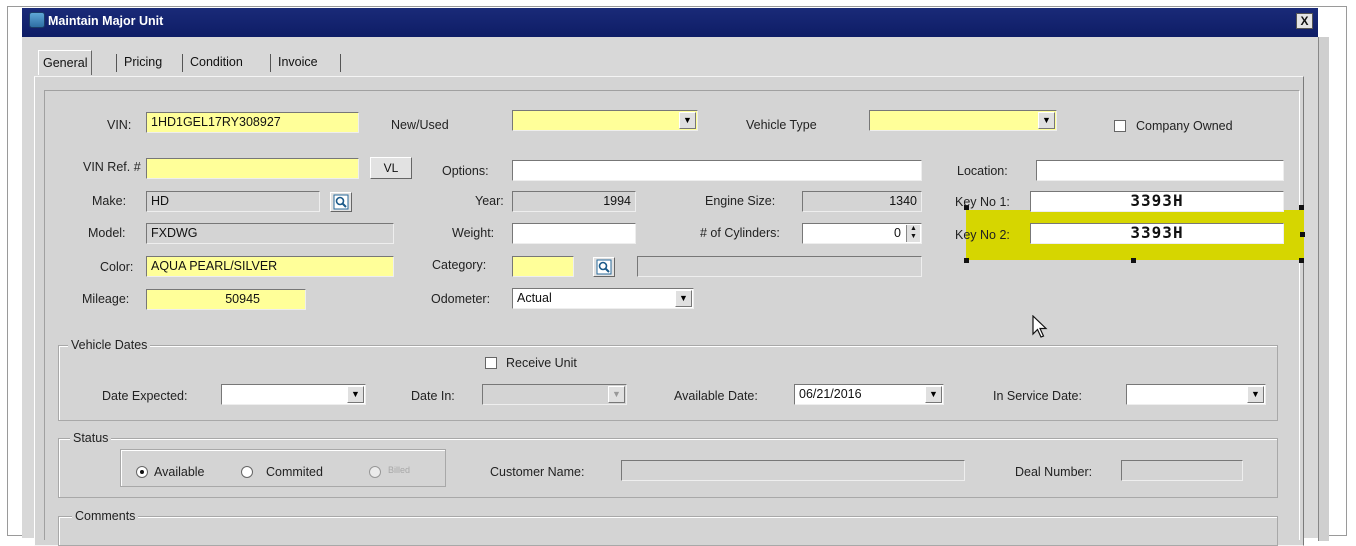  I want to click on new-used-select: ▼, so click(605, 120).